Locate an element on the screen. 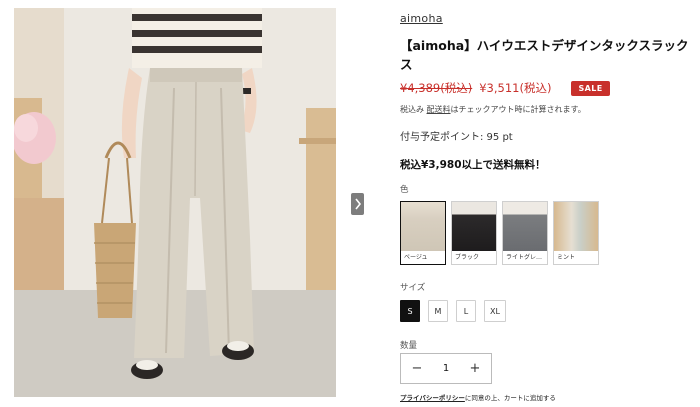 This screenshot has width=700, height=407. product-title: 【aimoha】ハイウエストデザインタックスラックス is located at coordinates (544, 55).